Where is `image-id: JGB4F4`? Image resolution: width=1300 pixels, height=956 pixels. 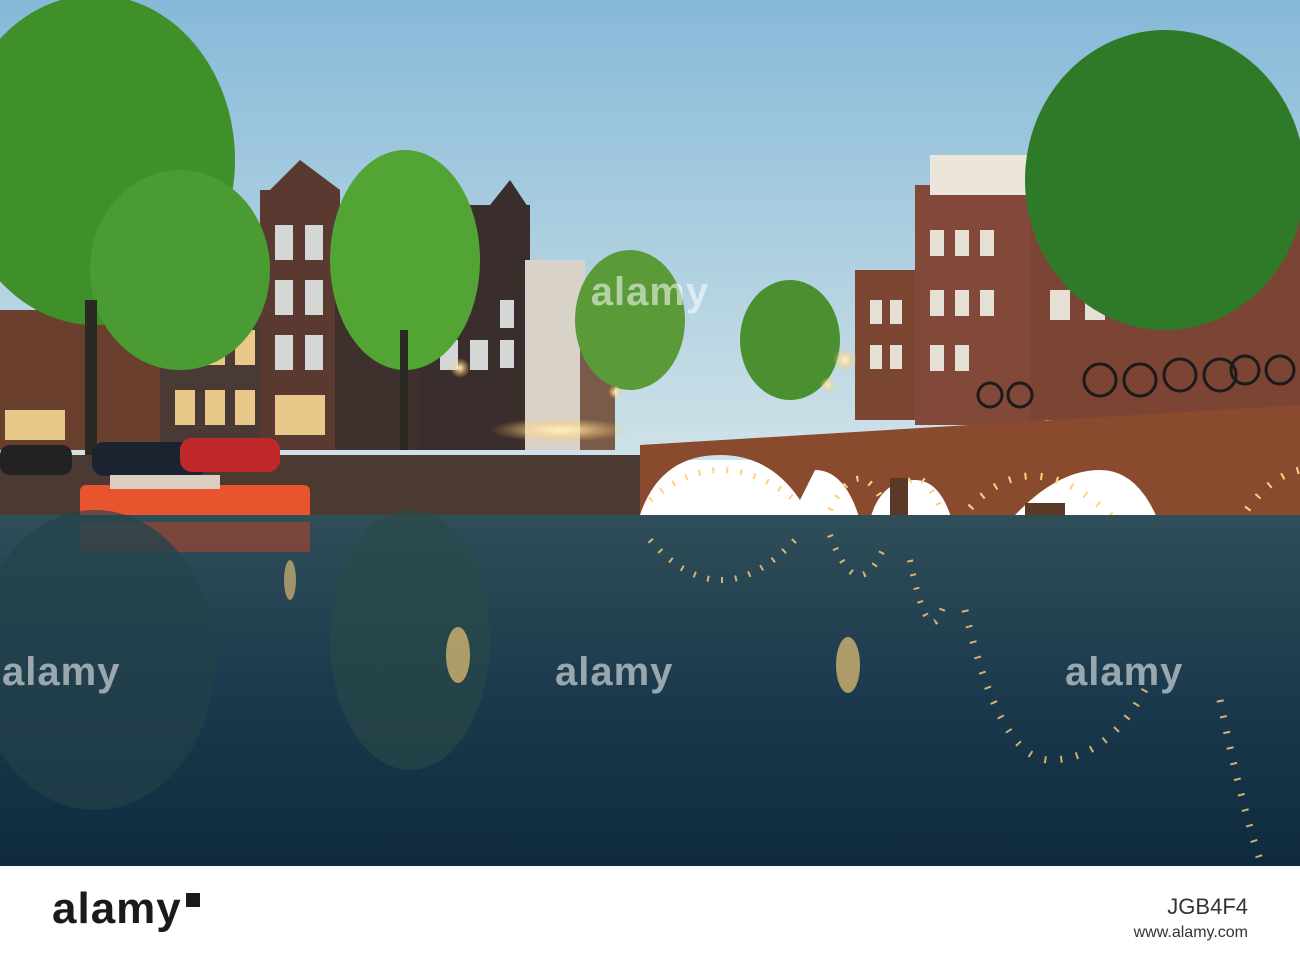
image-id: JGB4F4 is located at coordinates (1207, 906).